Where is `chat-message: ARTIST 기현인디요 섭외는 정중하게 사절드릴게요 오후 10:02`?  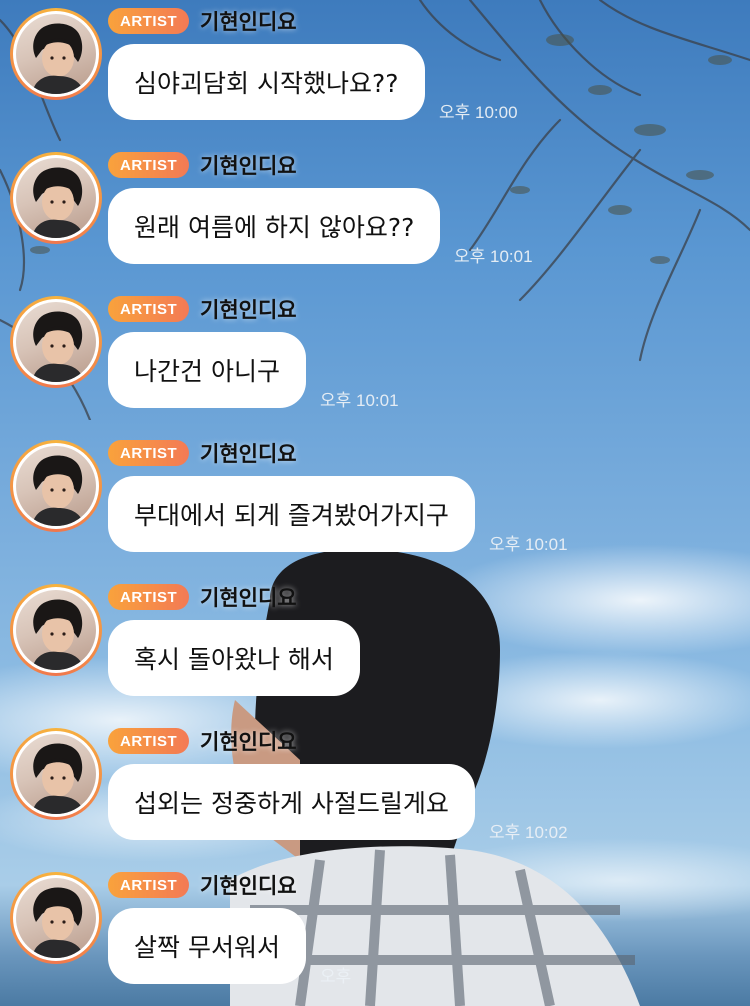 chat-message: ARTIST 기현인디요 섭외는 정중하게 사절드릴게요 오후 10:02 is located at coordinates (375, 792).